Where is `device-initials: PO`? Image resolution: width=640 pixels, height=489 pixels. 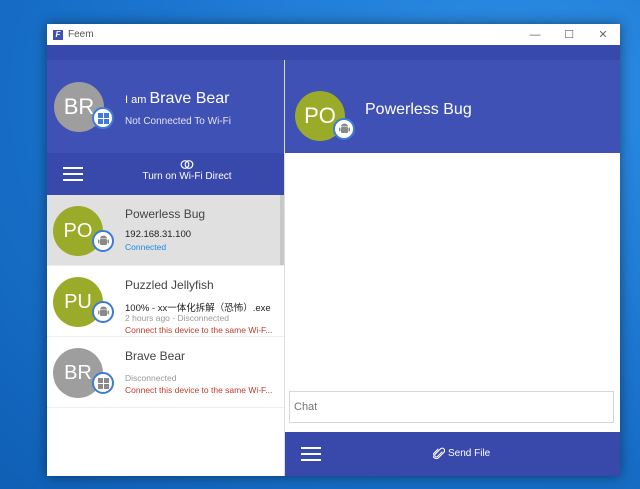
device-initials: PO is located at coordinates (78, 230).